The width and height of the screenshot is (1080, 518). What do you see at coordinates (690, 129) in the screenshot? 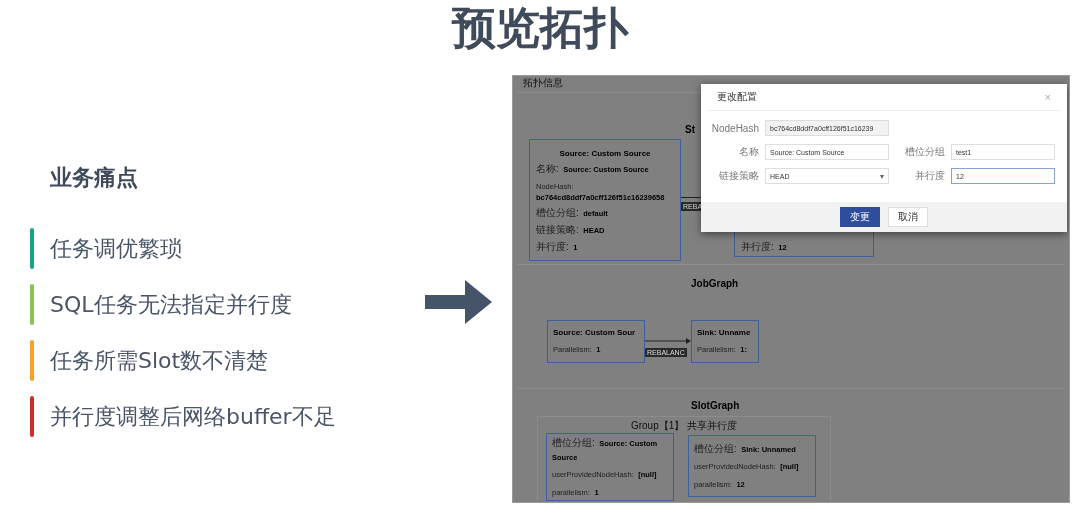
I see `graph-title: St` at bounding box center [690, 129].